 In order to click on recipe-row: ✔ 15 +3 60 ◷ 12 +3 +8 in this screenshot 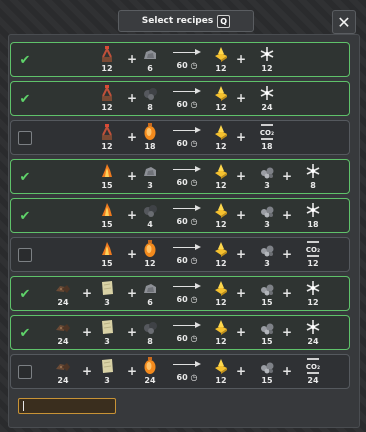, I will do `click(180, 176)`.